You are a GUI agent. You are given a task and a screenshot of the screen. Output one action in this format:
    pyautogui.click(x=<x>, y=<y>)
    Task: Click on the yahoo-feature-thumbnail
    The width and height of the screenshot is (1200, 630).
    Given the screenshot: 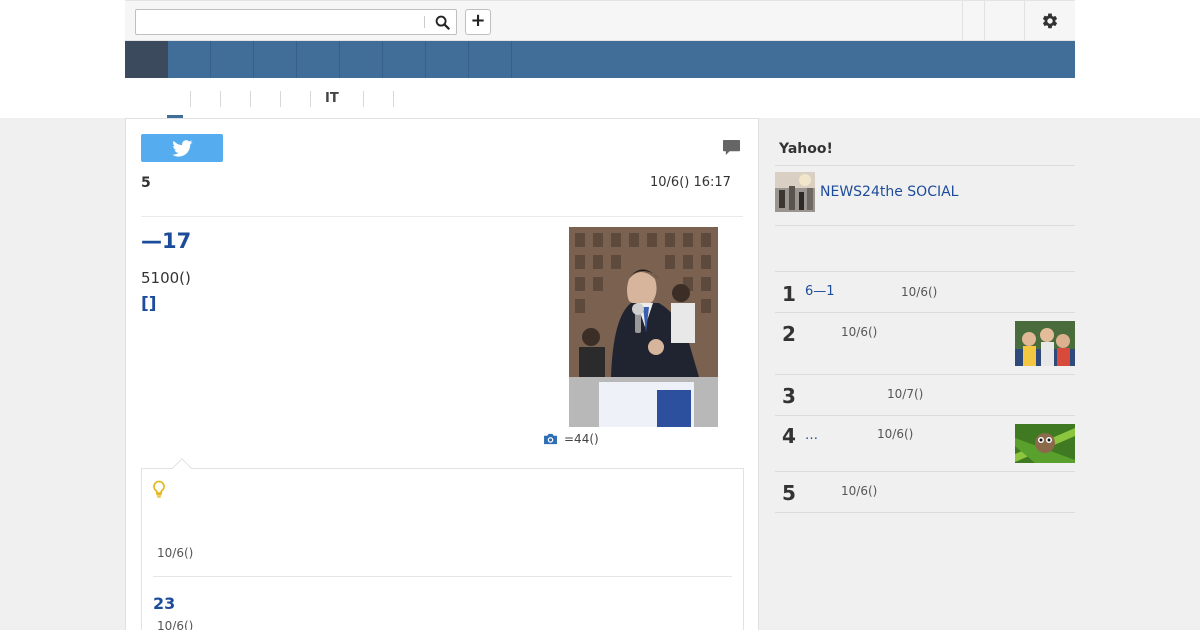 What is the action you would take?
    pyautogui.click(x=795, y=192)
    